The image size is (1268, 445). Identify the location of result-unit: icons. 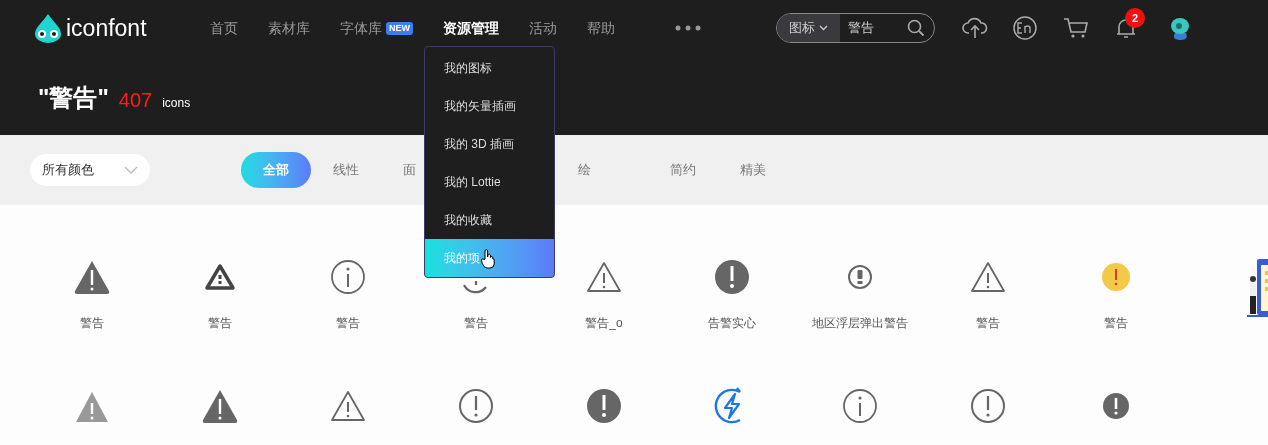
(176, 103).